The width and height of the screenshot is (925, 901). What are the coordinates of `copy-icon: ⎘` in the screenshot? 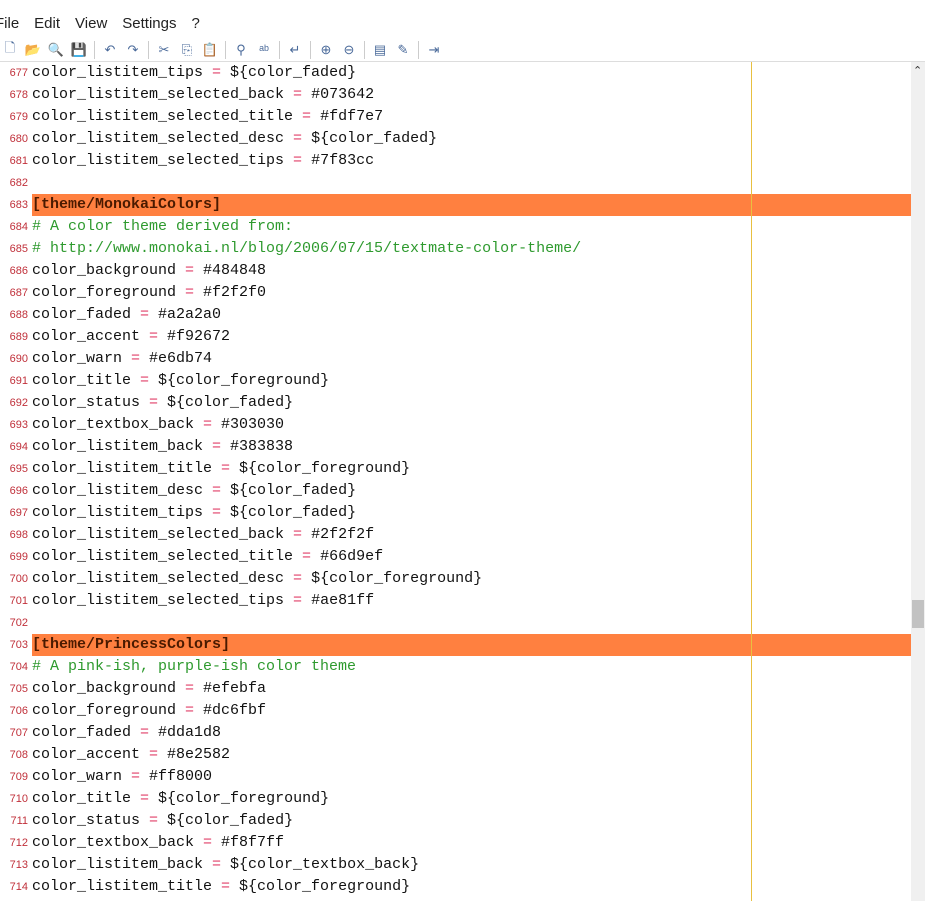 It's located at (187, 50).